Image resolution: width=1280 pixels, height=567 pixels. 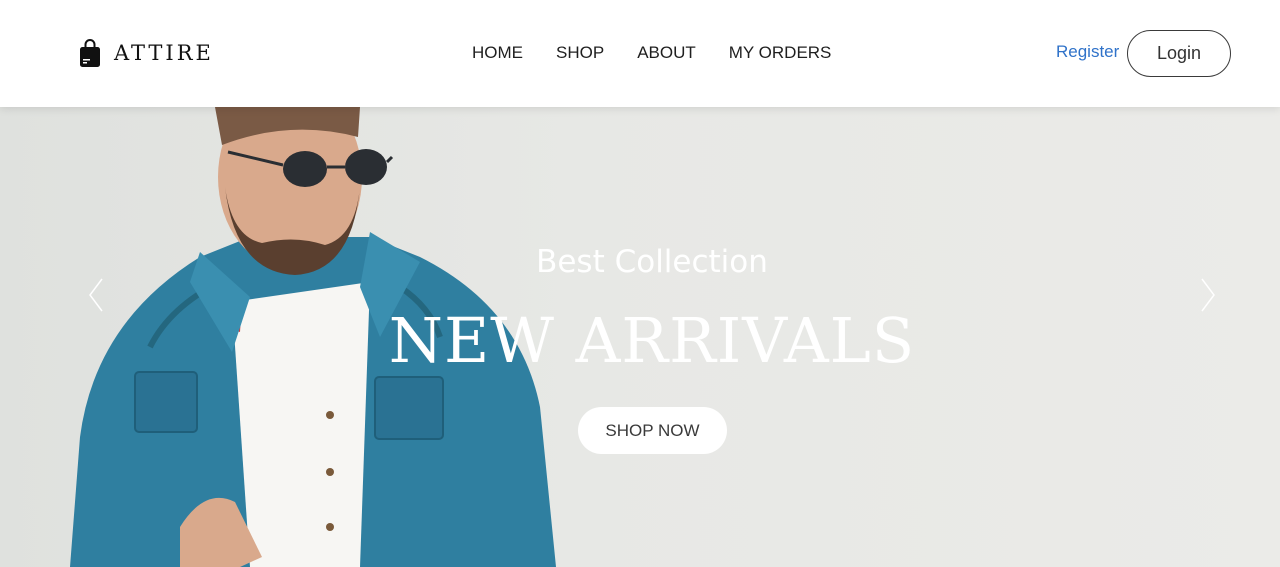 I want to click on nav-item-my-orders: MY ORDERS, so click(x=780, y=53).